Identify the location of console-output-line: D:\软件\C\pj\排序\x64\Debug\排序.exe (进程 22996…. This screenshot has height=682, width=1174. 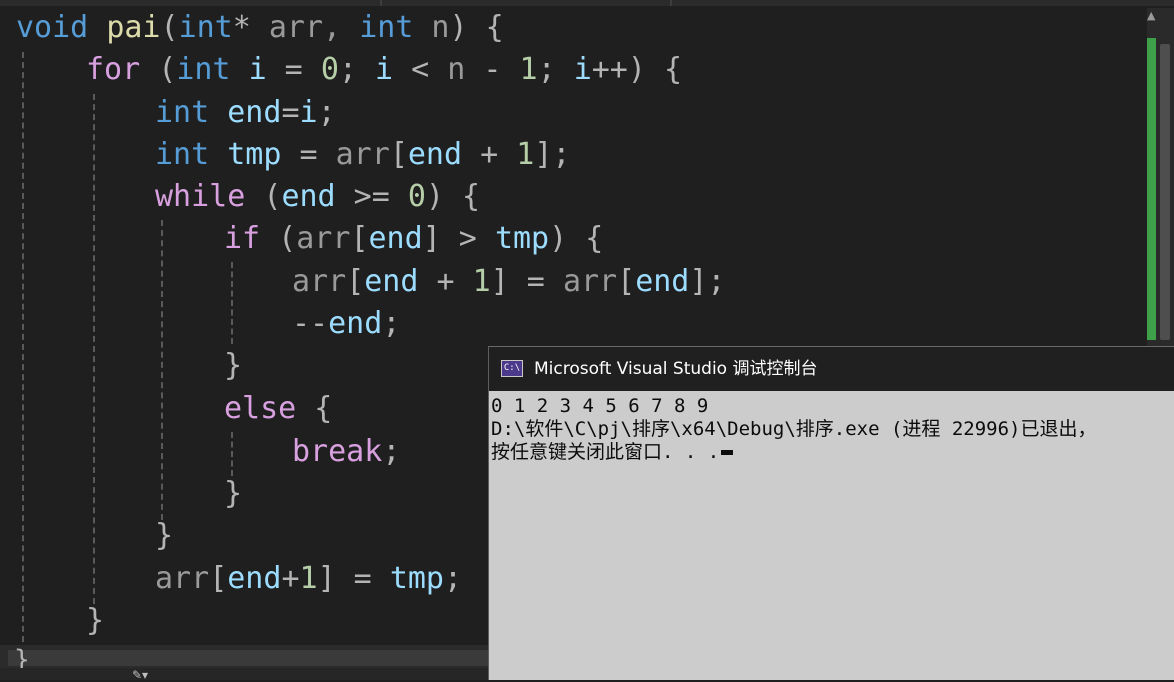
(794, 429).